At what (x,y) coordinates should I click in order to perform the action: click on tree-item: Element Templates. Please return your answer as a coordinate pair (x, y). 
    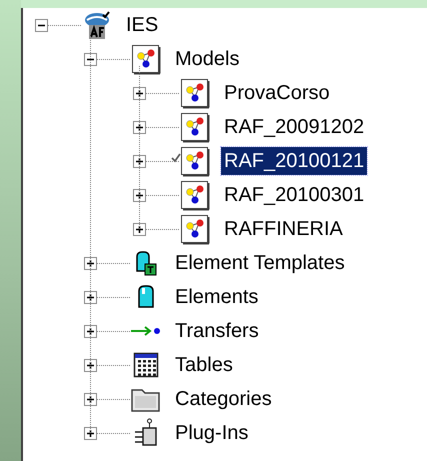
    Looking at the image, I should click on (260, 263).